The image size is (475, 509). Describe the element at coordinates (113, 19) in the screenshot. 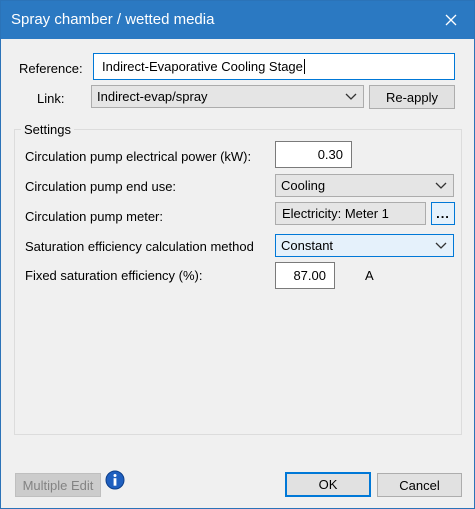

I see `window-title: Spray chamber / wetted media` at that location.